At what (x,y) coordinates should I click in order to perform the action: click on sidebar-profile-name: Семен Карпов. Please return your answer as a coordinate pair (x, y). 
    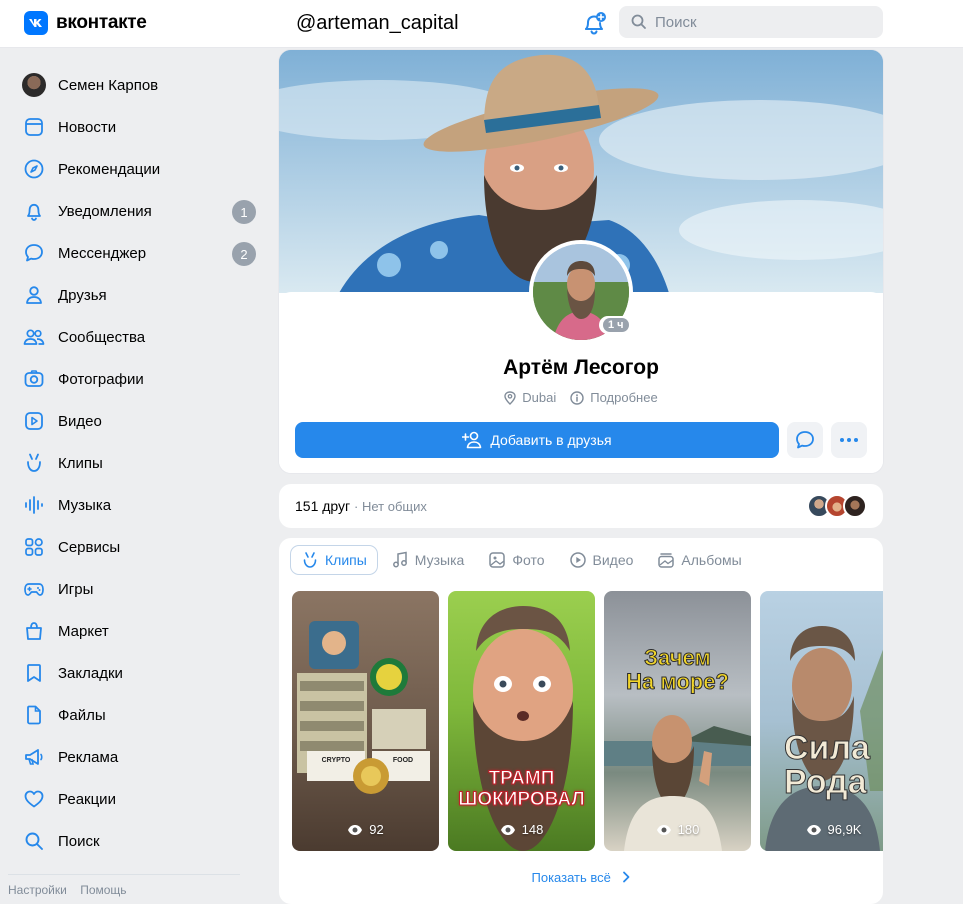
    Looking at the image, I should click on (108, 85).